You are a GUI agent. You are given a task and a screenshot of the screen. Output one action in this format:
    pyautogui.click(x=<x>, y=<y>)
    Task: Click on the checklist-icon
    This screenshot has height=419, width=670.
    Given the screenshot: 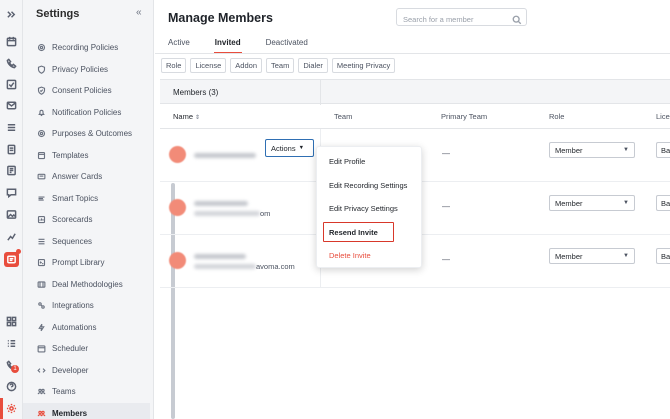 What is the action you would take?
    pyautogui.click(x=11, y=84)
    